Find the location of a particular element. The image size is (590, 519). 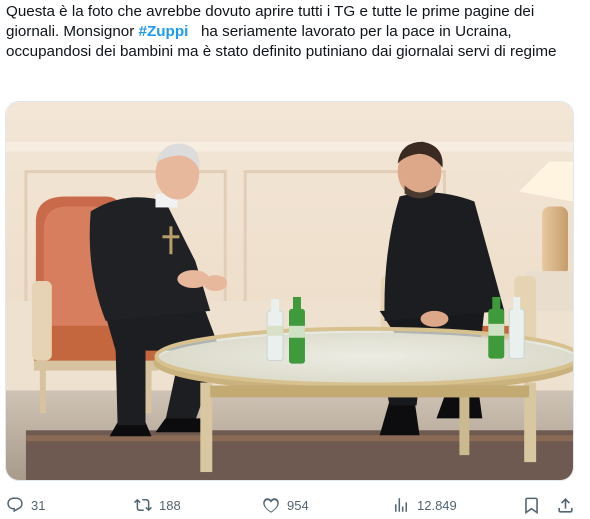

bar-chart-icon is located at coordinates (401, 505).